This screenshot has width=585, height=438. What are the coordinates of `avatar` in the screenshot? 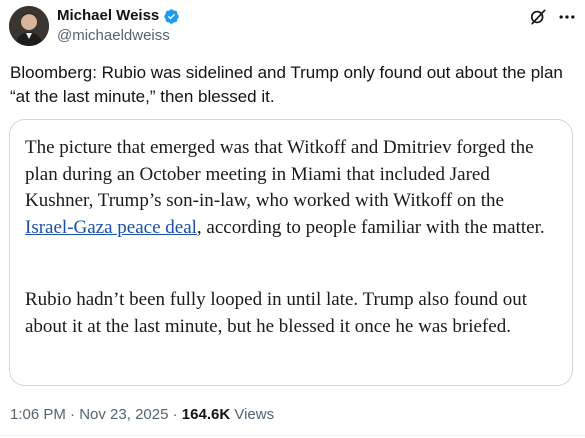 It's located at (29, 26).